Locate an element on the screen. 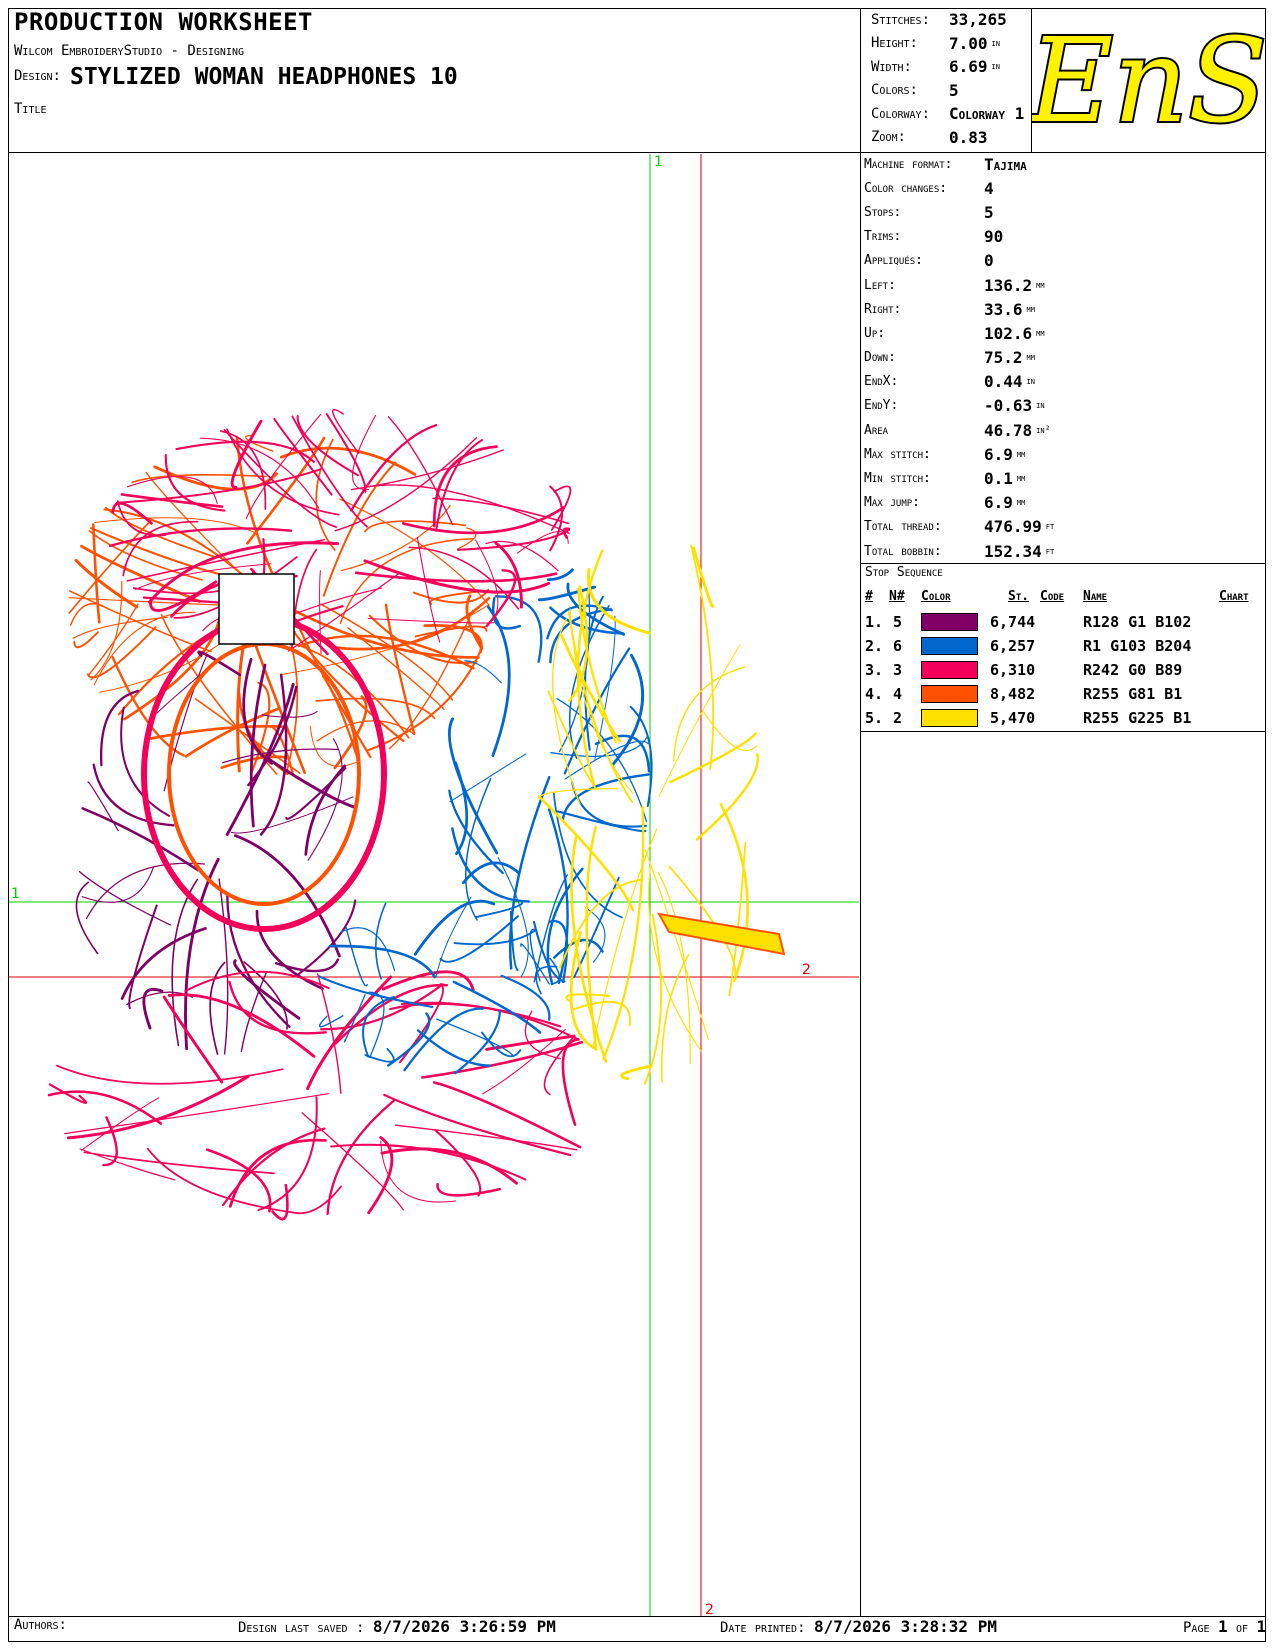  stat-row: Appliqués: 0 is located at coordinates (929, 261).